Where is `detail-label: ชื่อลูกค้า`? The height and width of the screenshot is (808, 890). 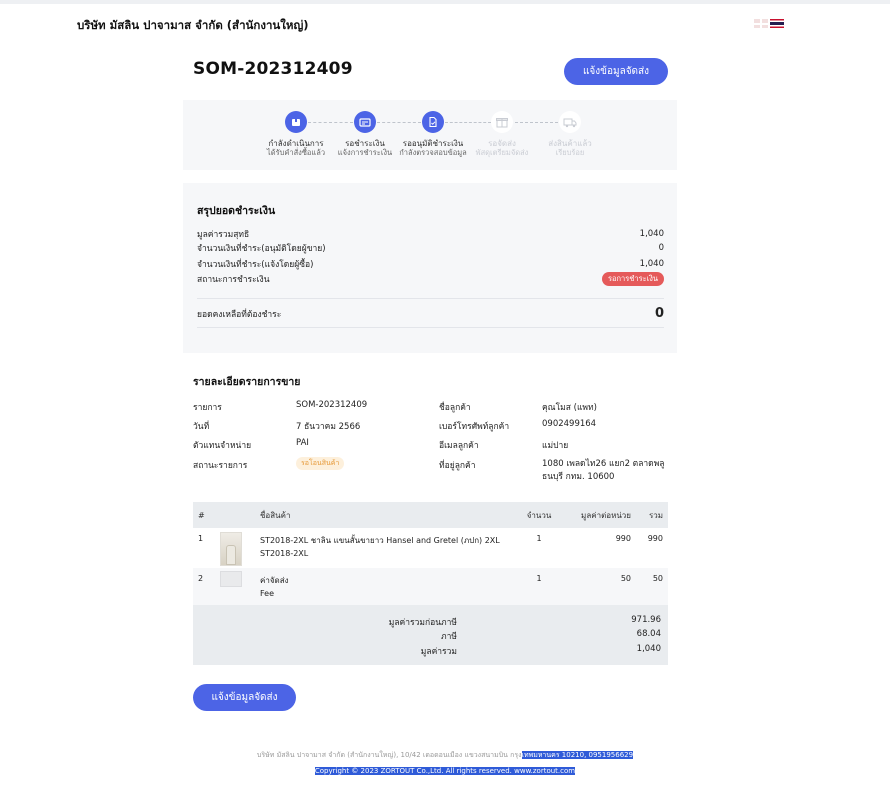 detail-label: ชื่อลูกค้า is located at coordinates (455, 408).